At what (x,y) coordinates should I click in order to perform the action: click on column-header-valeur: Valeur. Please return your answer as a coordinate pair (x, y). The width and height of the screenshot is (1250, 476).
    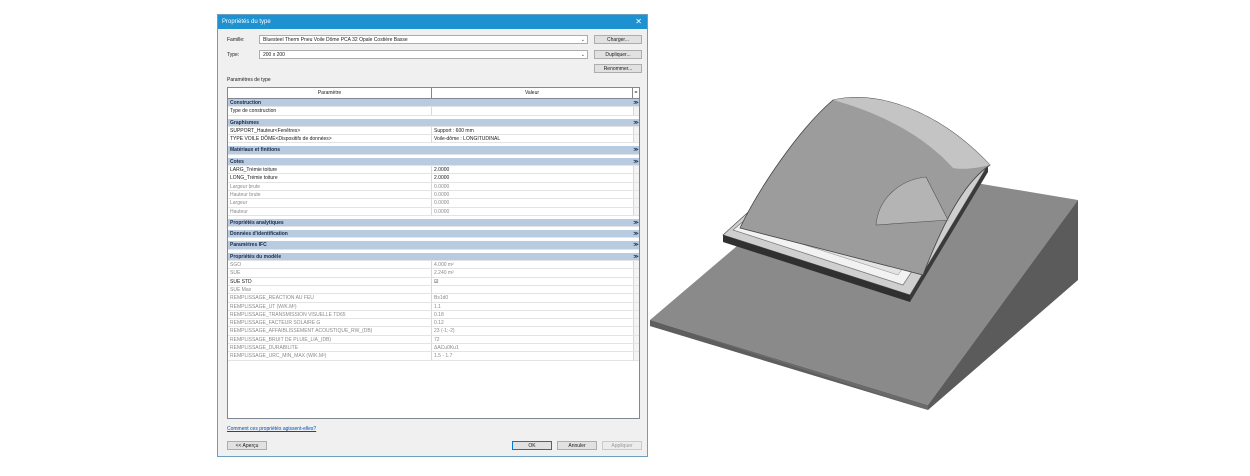
    Looking at the image, I should click on (532, 93).